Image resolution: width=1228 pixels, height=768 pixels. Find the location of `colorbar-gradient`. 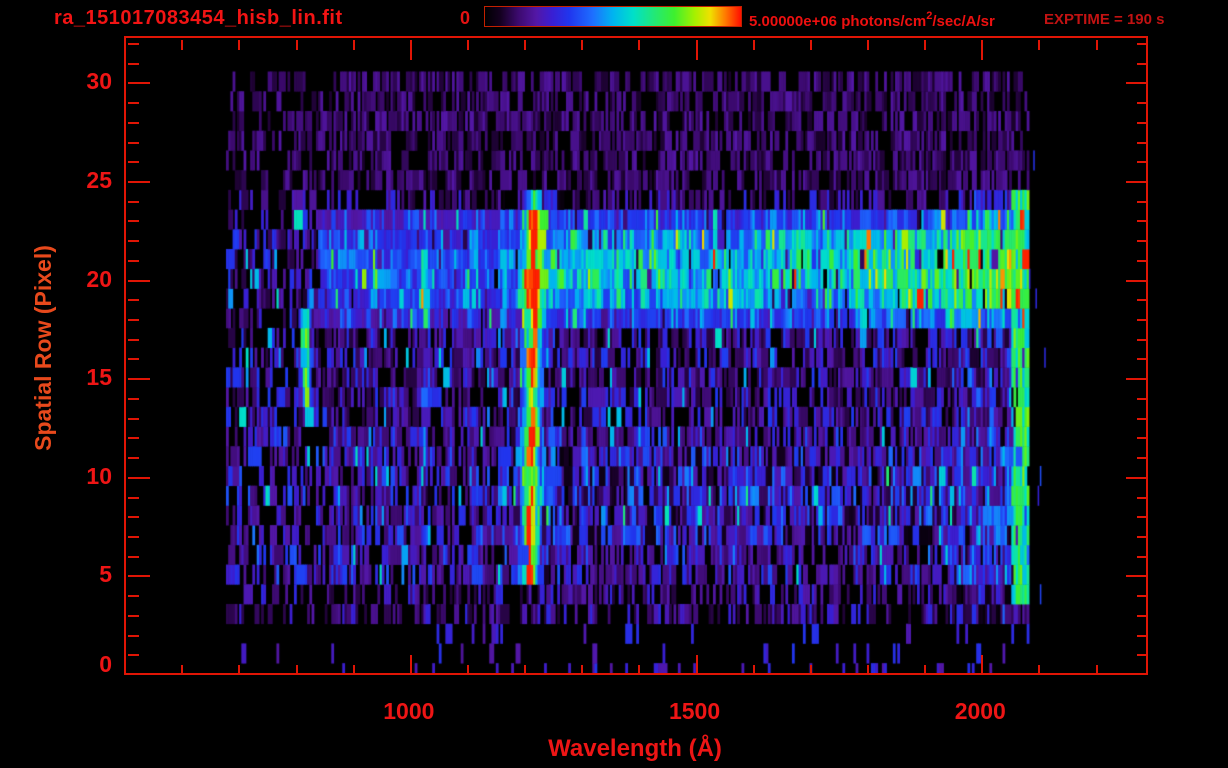

colorbar-gradient is located at coordinates (613, 16).